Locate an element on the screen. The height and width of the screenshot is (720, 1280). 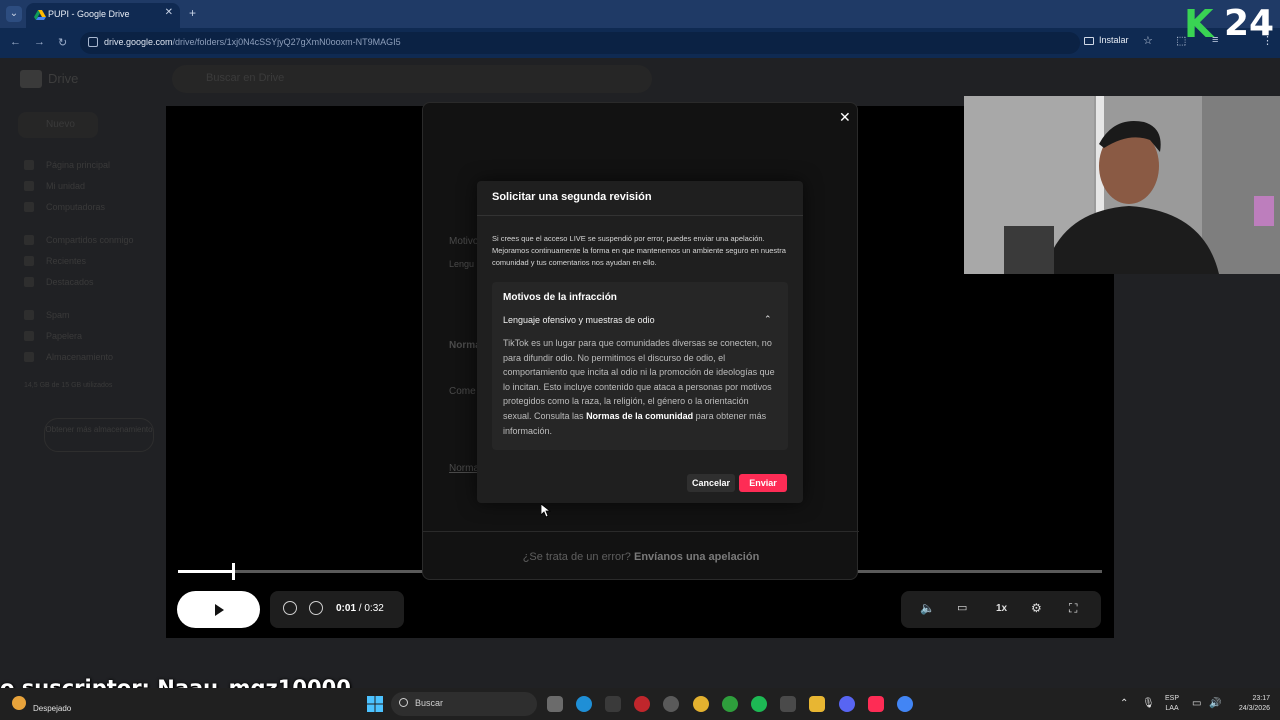
speed-button: 1x is located at coordinates (1001, 608).